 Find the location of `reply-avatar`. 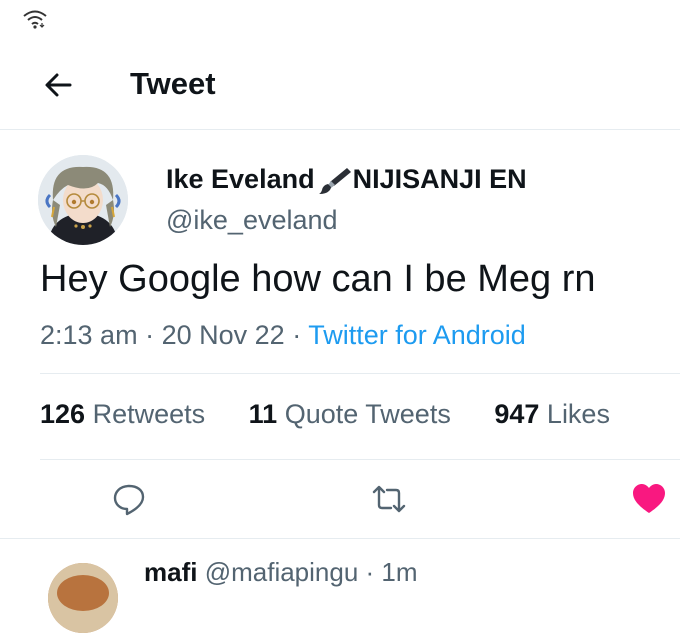

reply-avatar is located at coordinates (83, 598).